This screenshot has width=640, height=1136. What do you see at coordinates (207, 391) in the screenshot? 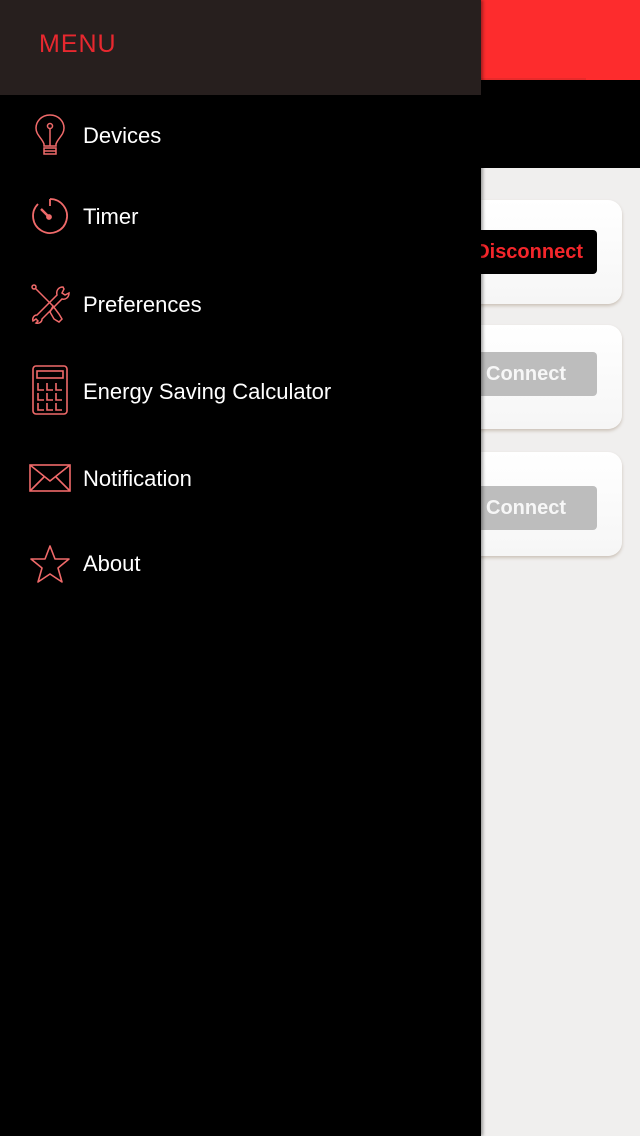
I see `menu-item-label: Energy Saving Calculator` at bounding box center [207, 391].